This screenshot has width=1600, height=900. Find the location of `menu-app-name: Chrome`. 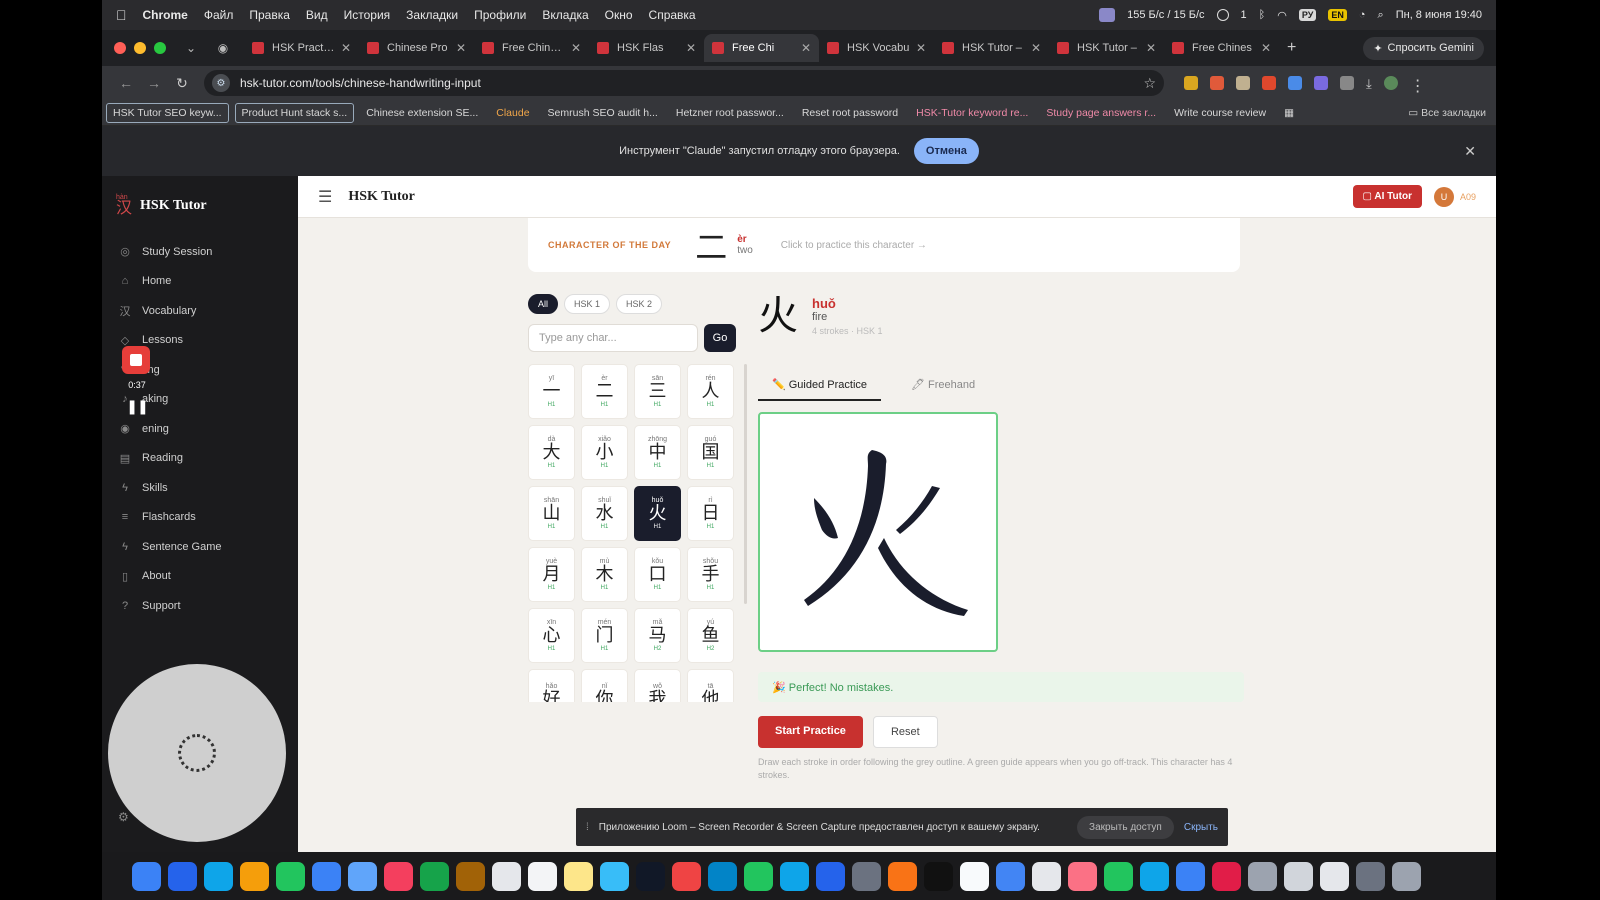

menu-app-name: Chrome is located at coordinates (165, 15).